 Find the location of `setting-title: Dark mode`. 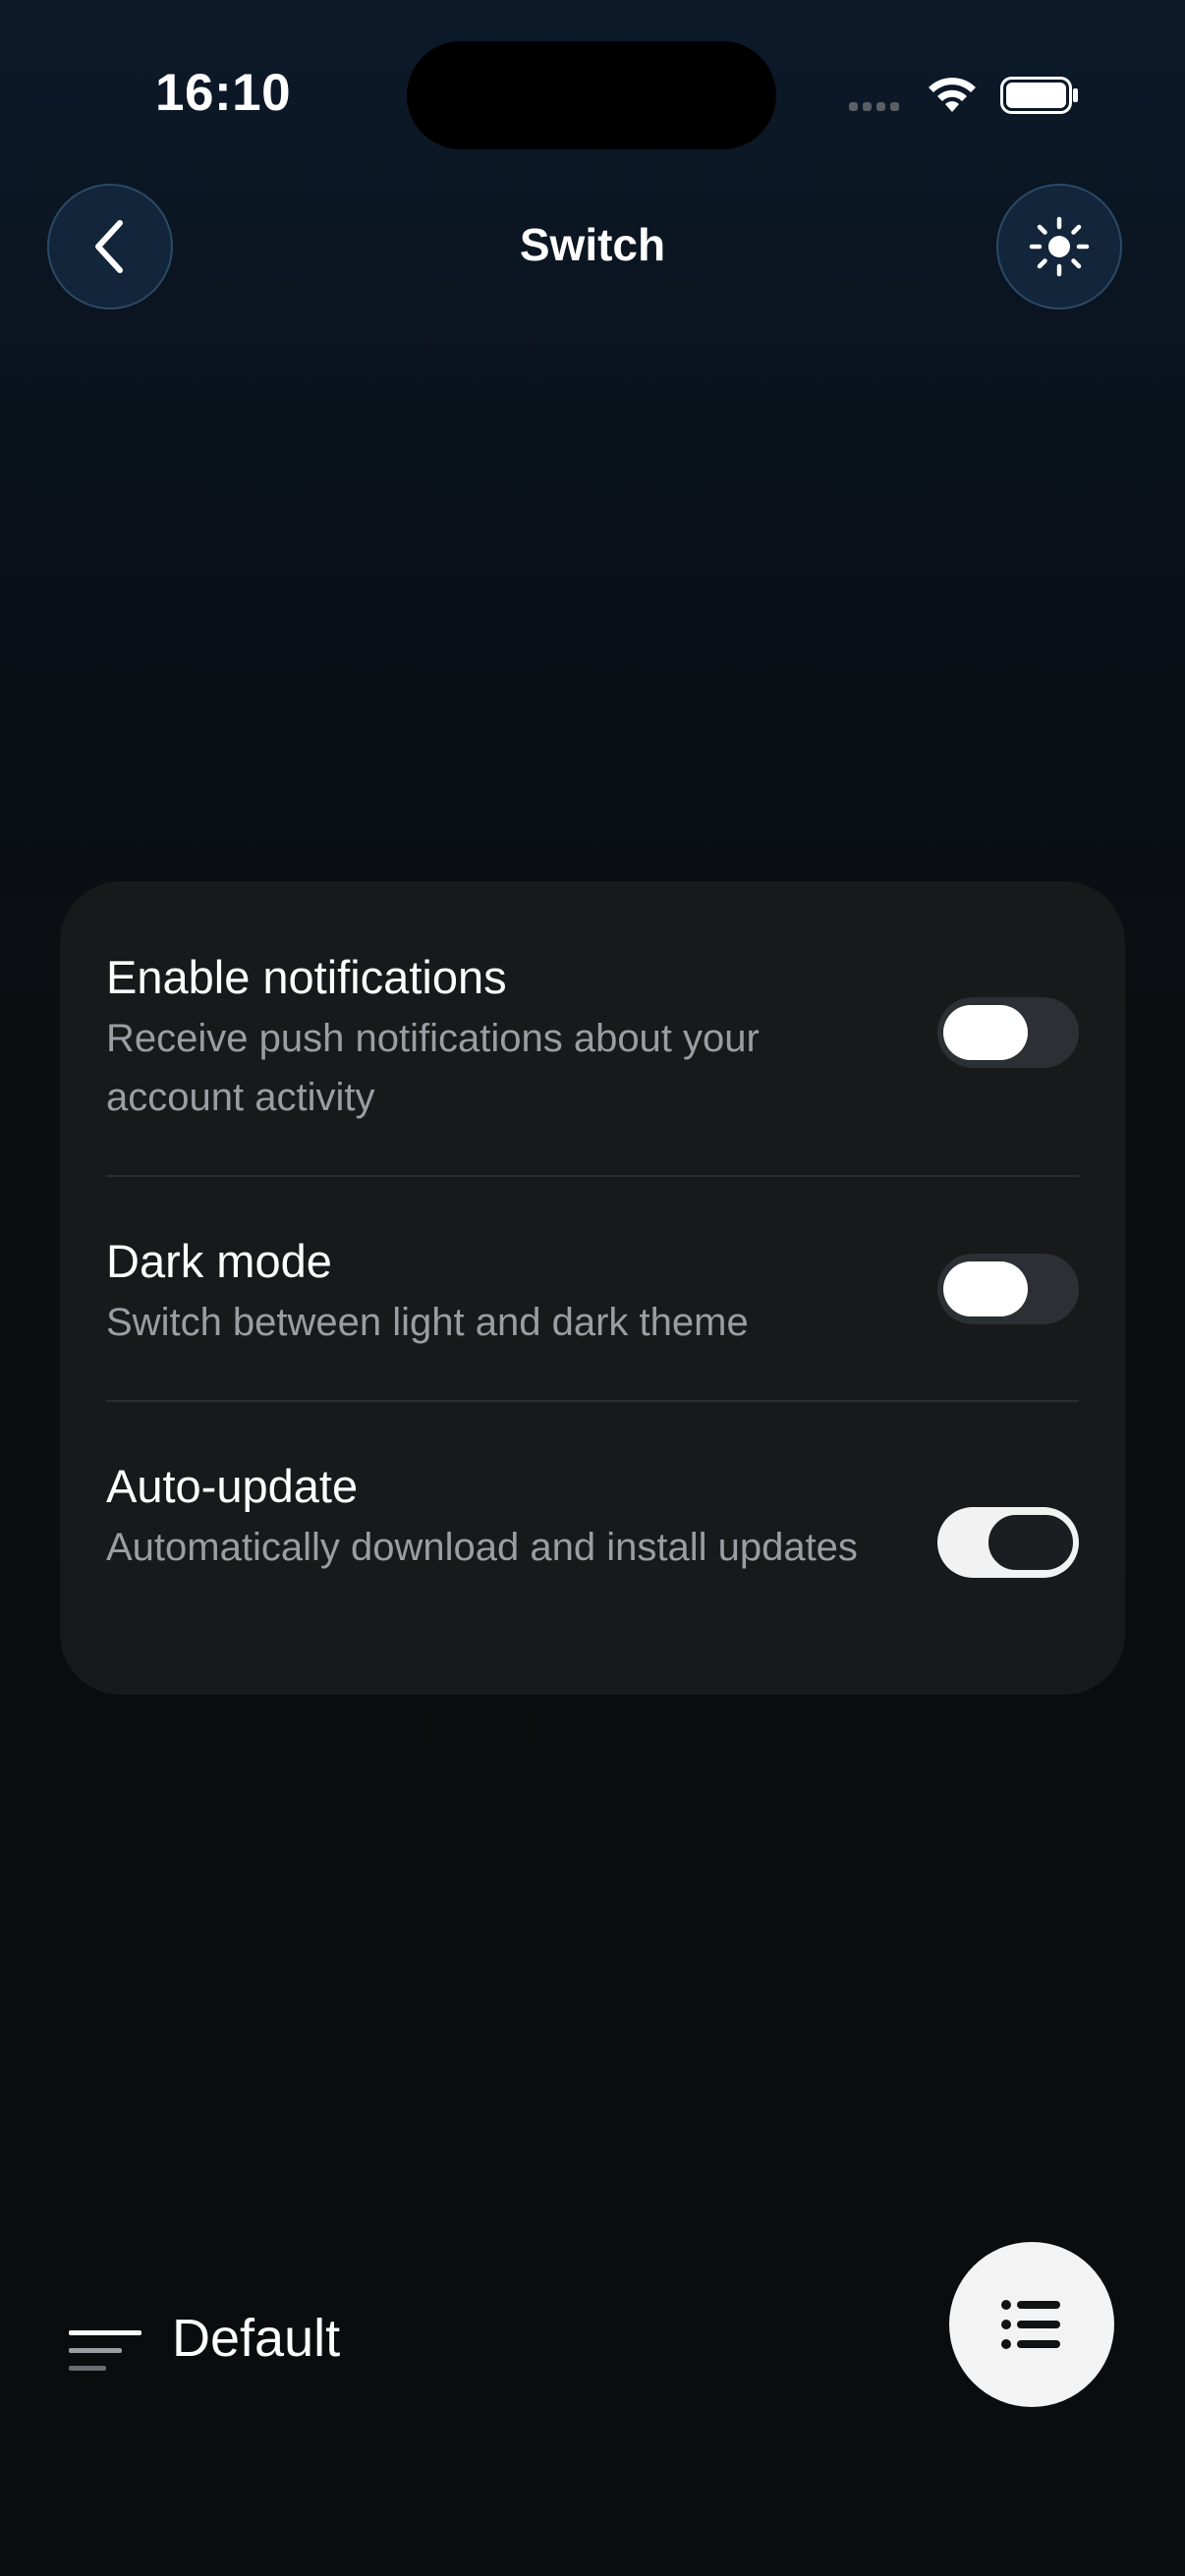

setting-title: Dark mode is located at coordinates (219, 1261).